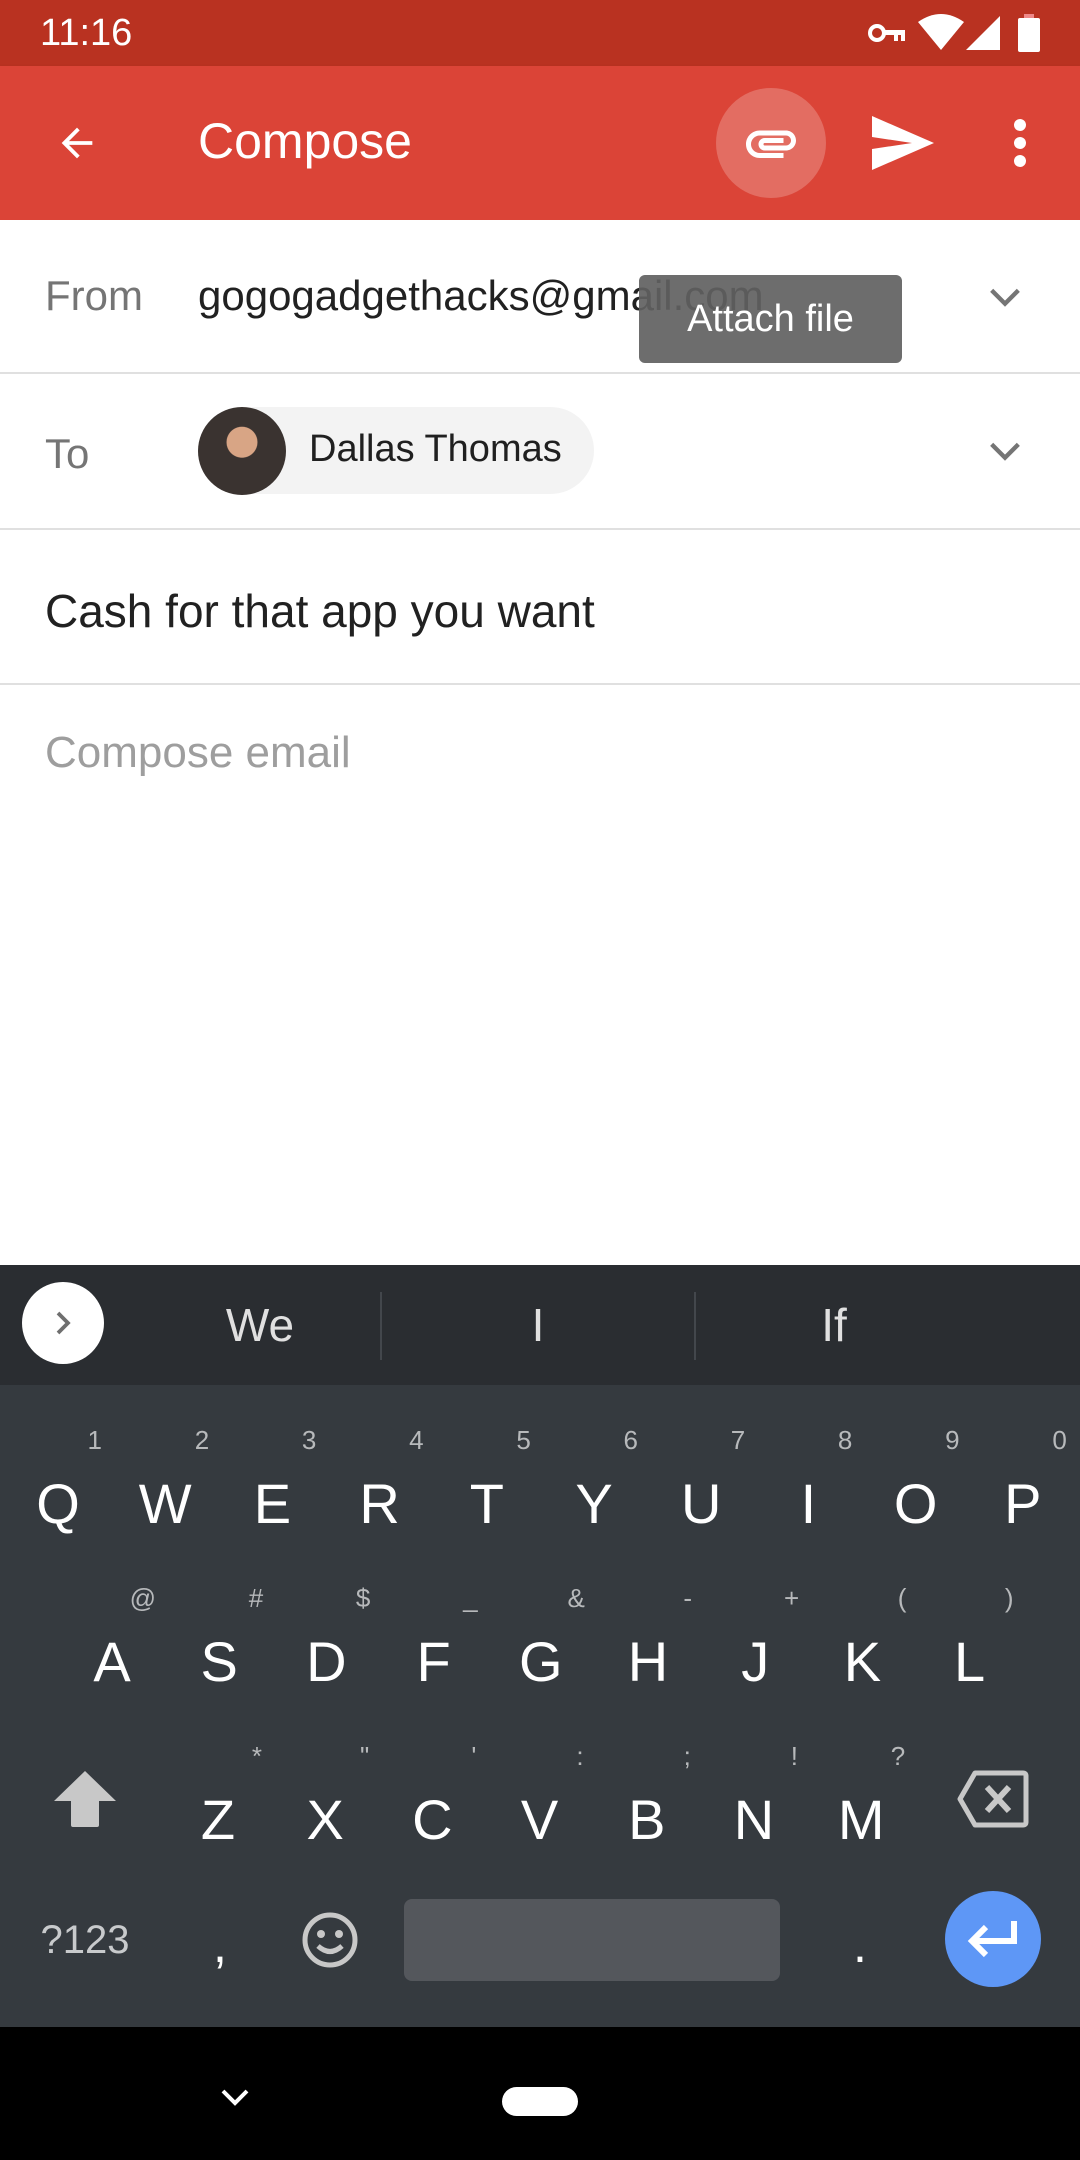 This screenshot has height=2160, width=1080. What do you see at coordinates (330, 1940) in the screenshot?
I see `emoji-key` at bounding box center [330, 1940].